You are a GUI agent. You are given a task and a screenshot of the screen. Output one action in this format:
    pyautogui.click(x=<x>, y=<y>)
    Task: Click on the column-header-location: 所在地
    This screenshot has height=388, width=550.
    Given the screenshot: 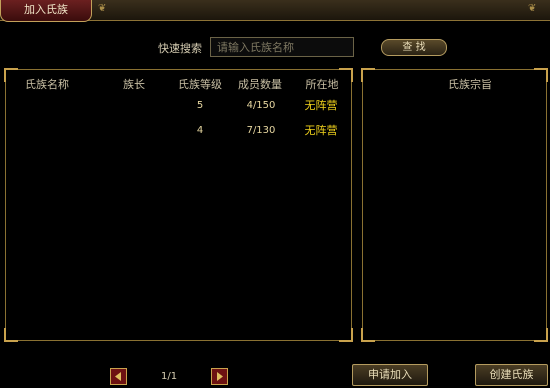 What is the action you would take?
    pyautogui.click(x=322, y=84)
    